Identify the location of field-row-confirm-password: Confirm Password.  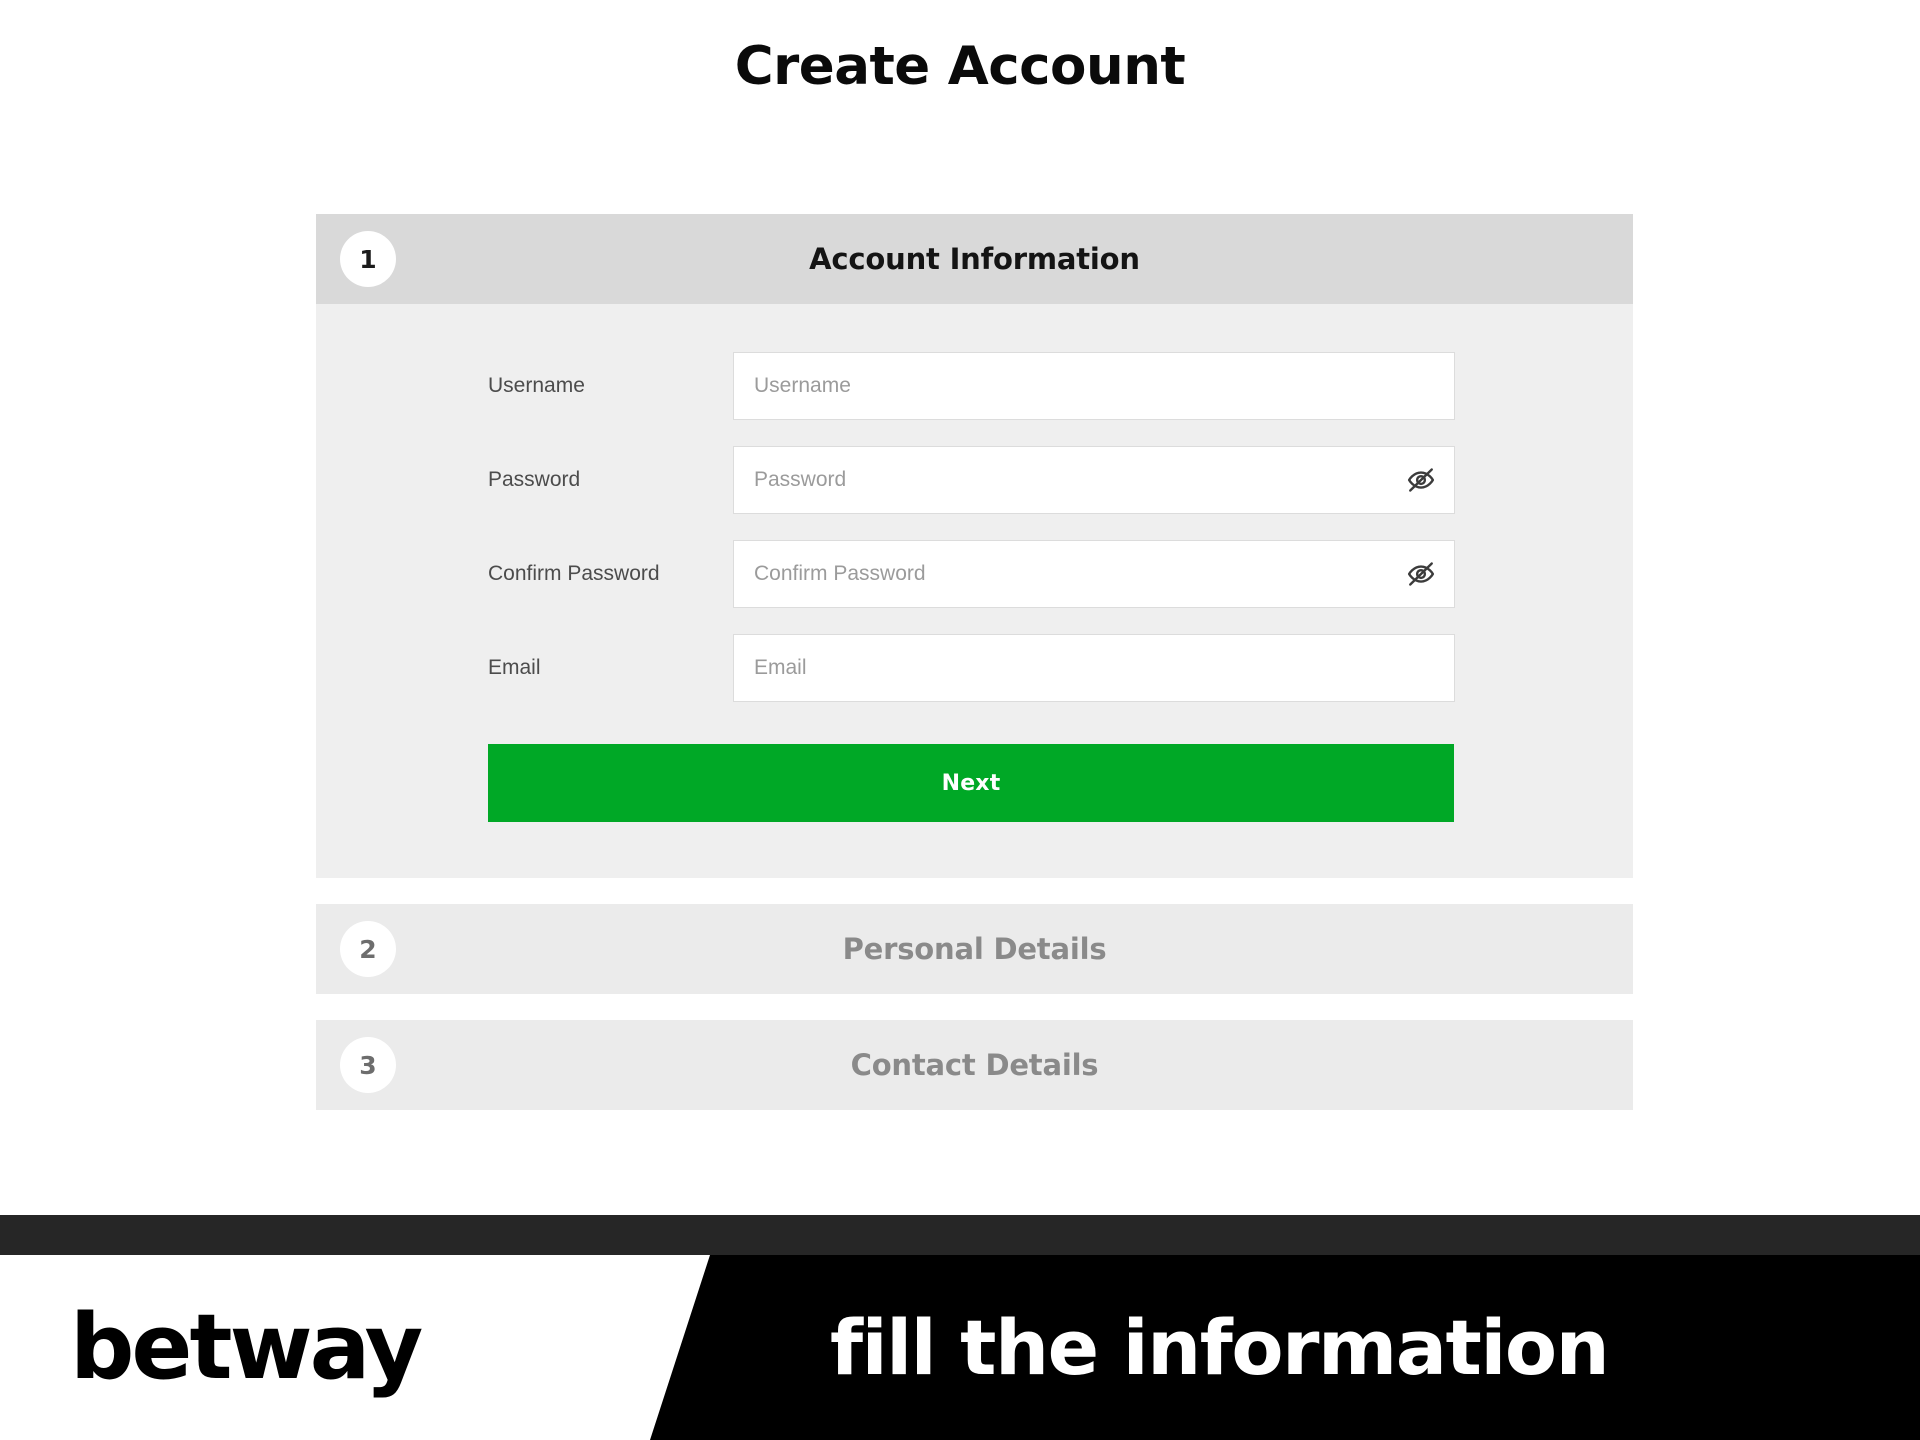
(974, 574).